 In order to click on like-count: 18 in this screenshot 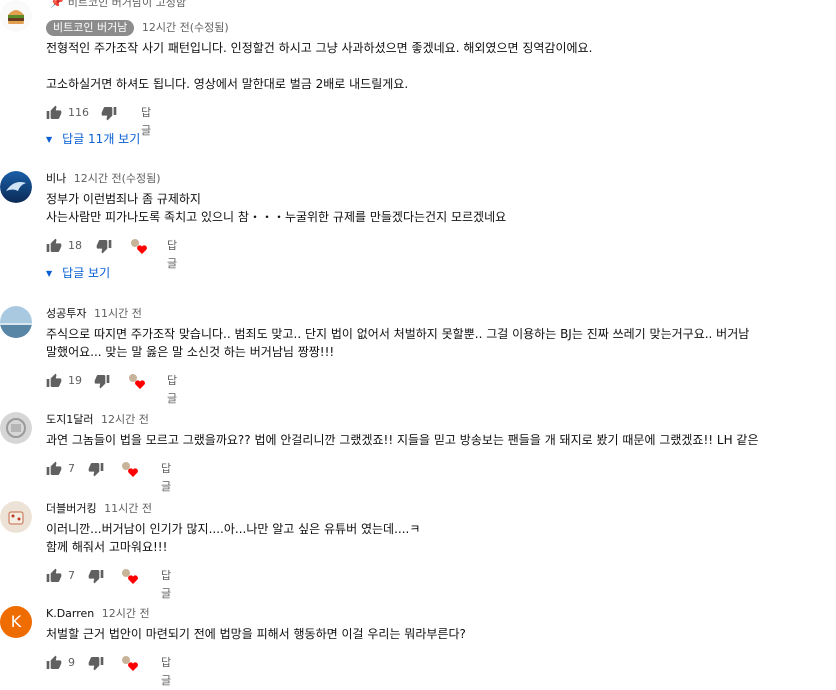, I will do `click(75, 245)`.